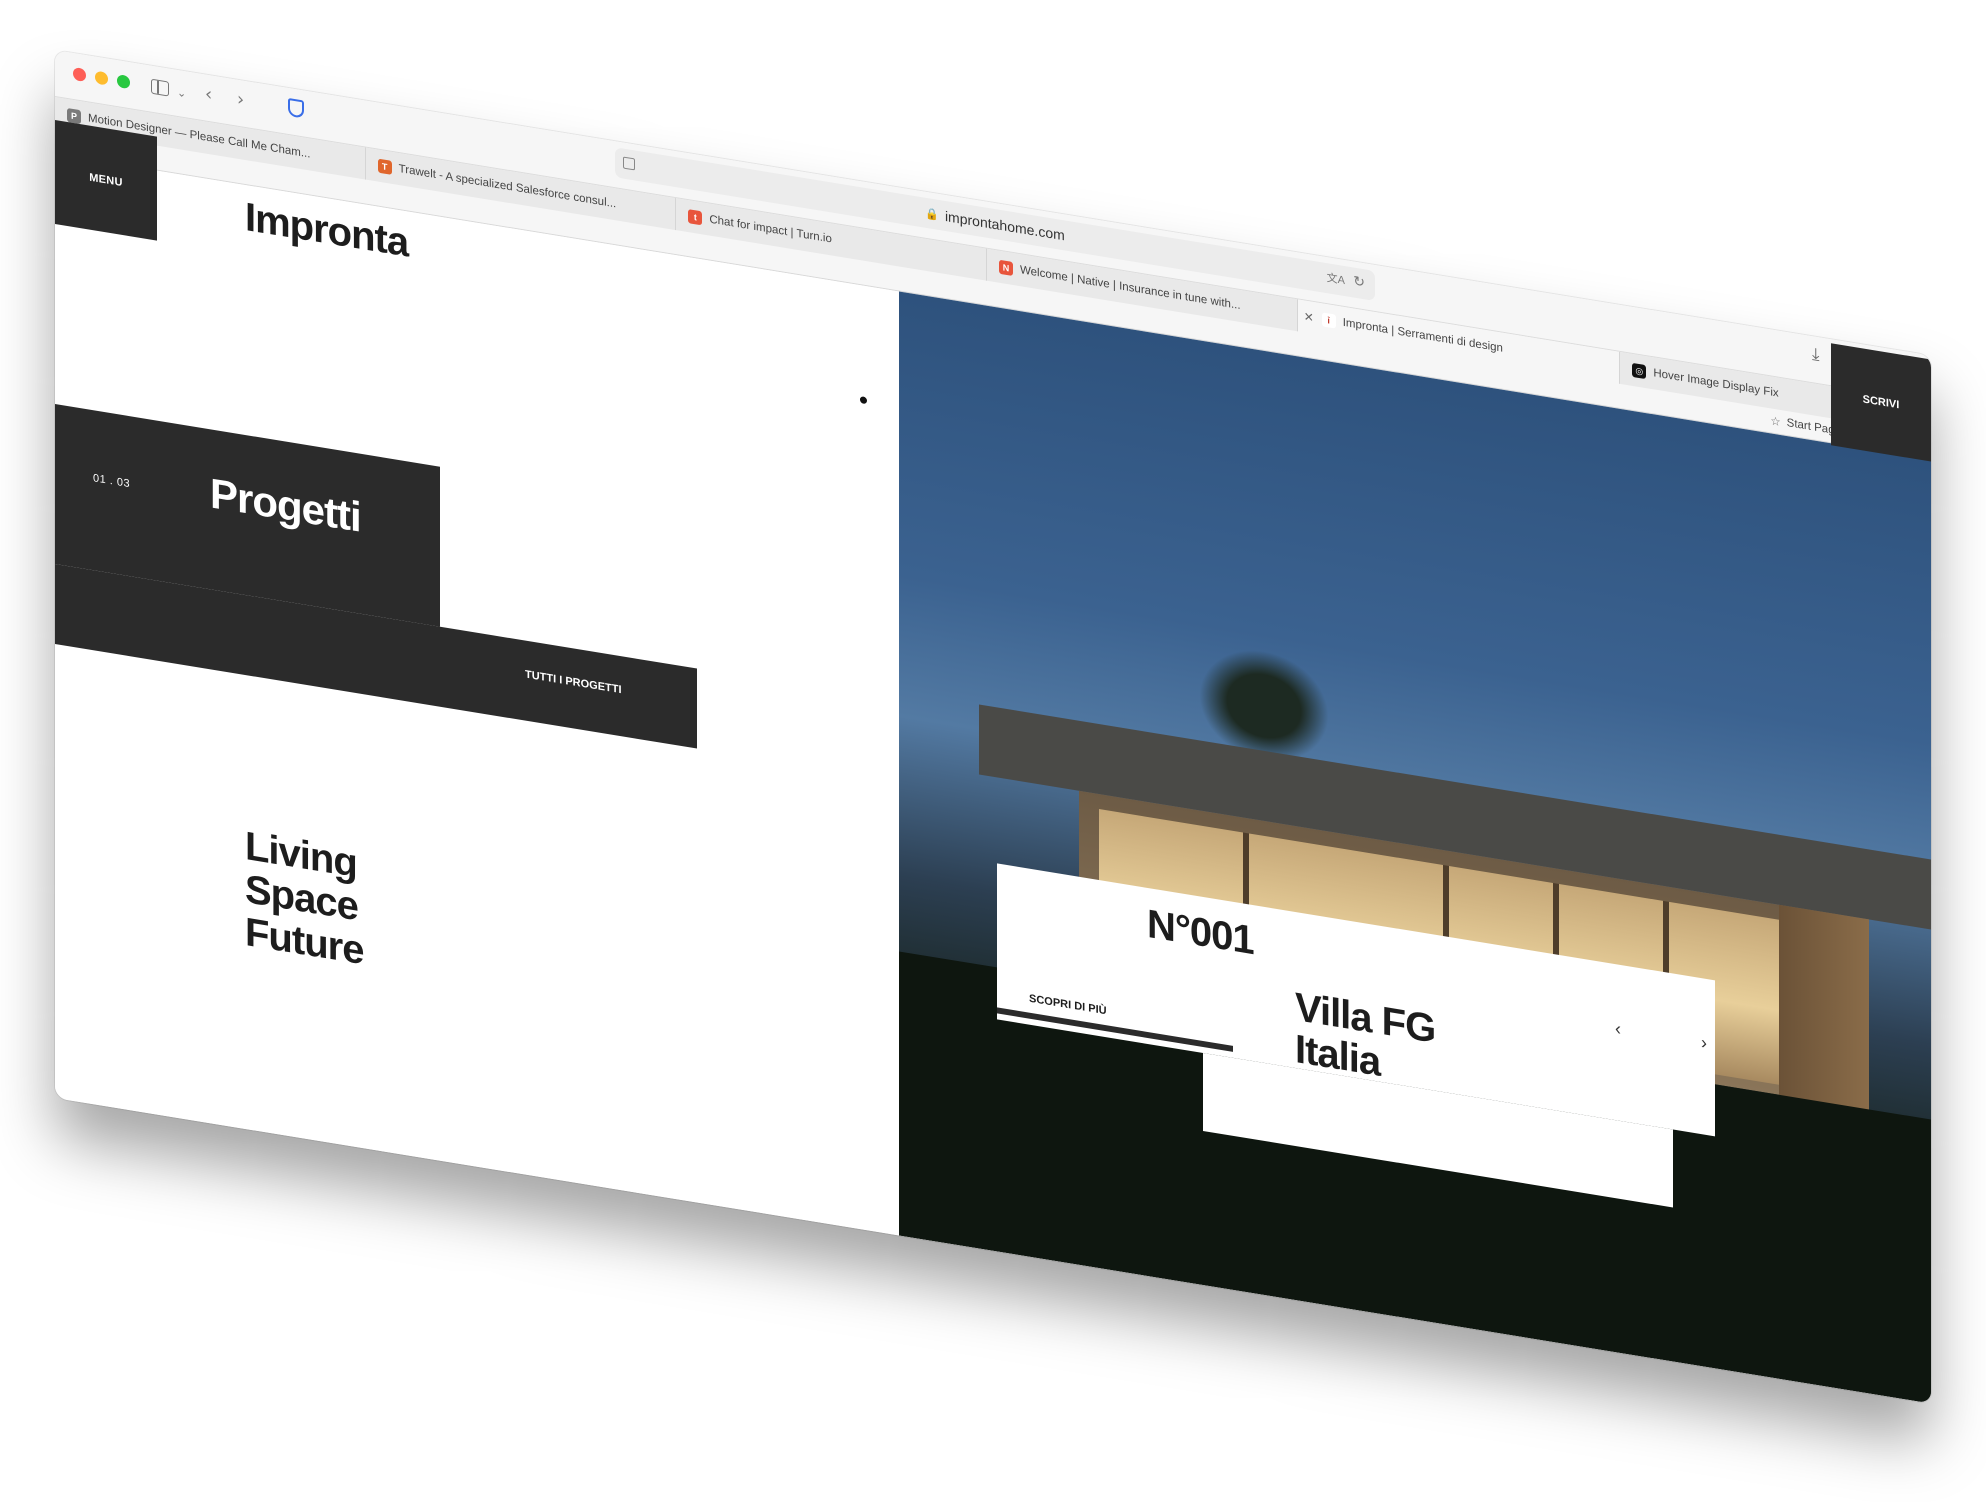  I want to click on tab-favicon-icon: N, so click(1006, 268).